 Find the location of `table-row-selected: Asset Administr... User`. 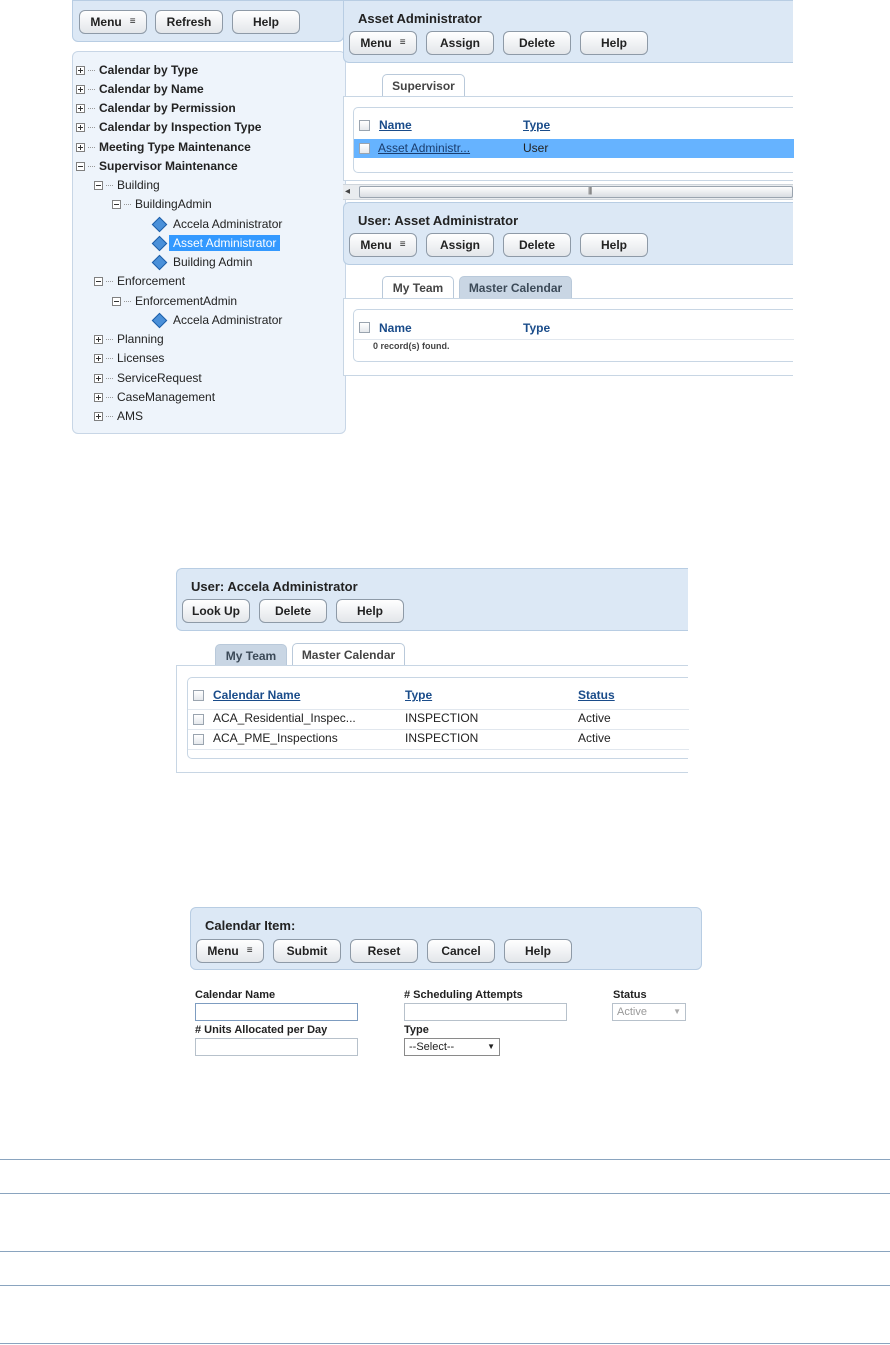

table-row-selected: Asset Administr... User is located at coordinates (574, 148).